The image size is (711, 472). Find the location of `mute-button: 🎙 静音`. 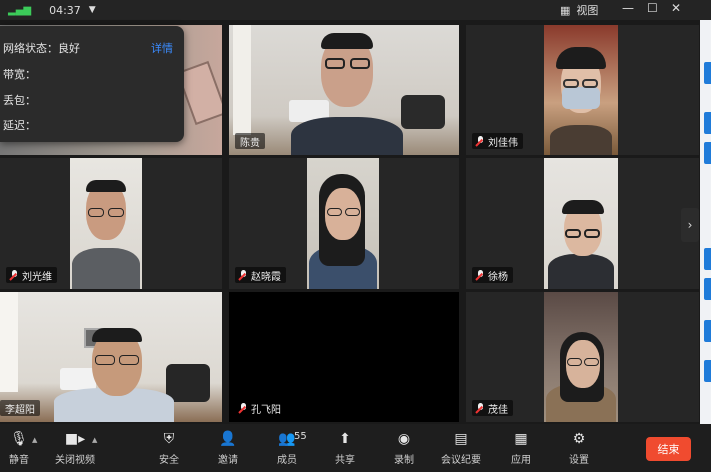

mute-button: 🎙 静音 is located at coordinates (19, 448).